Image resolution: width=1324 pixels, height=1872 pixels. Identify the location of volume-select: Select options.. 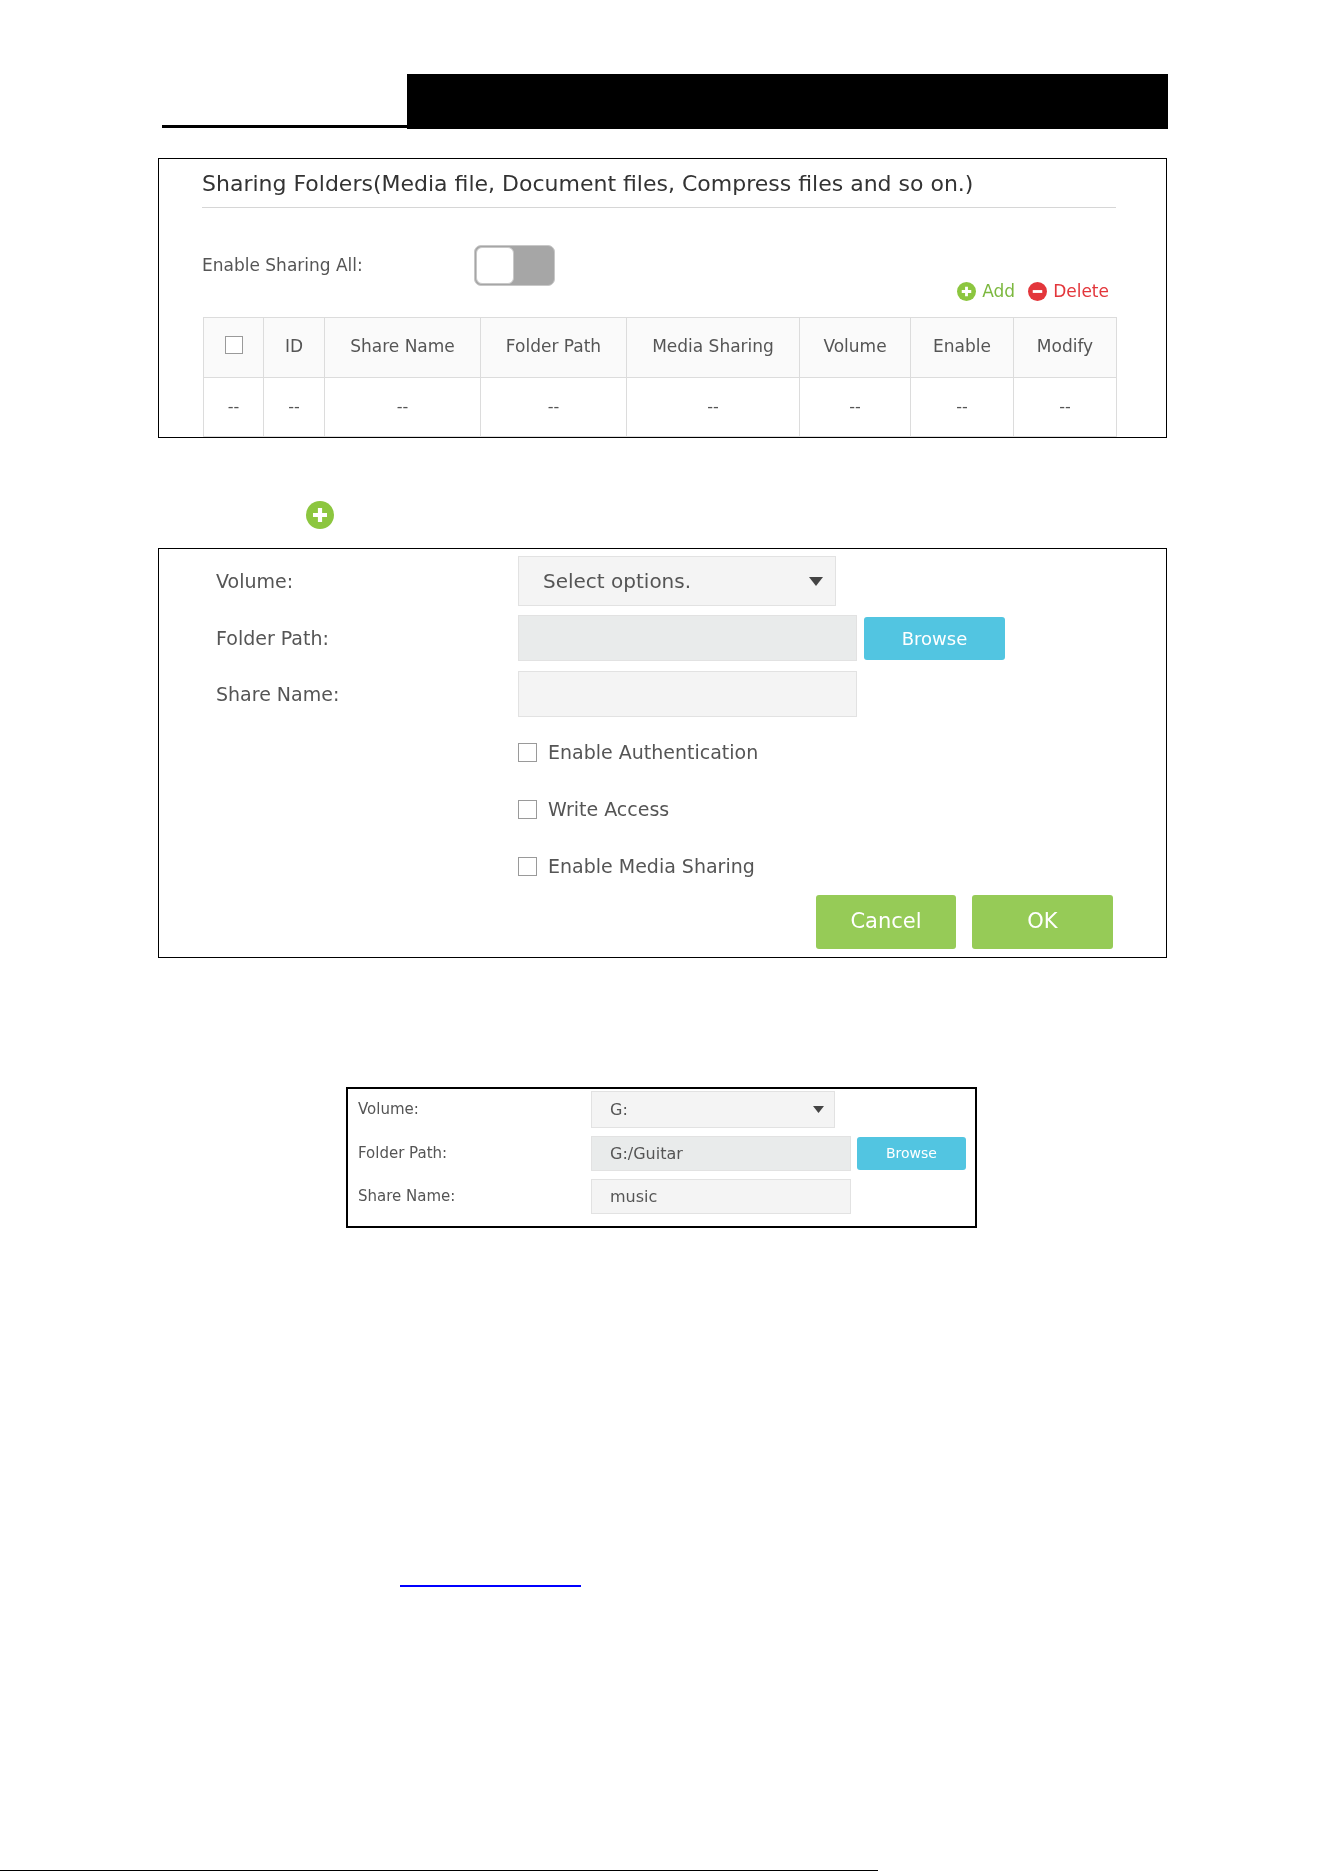
(677, 581).